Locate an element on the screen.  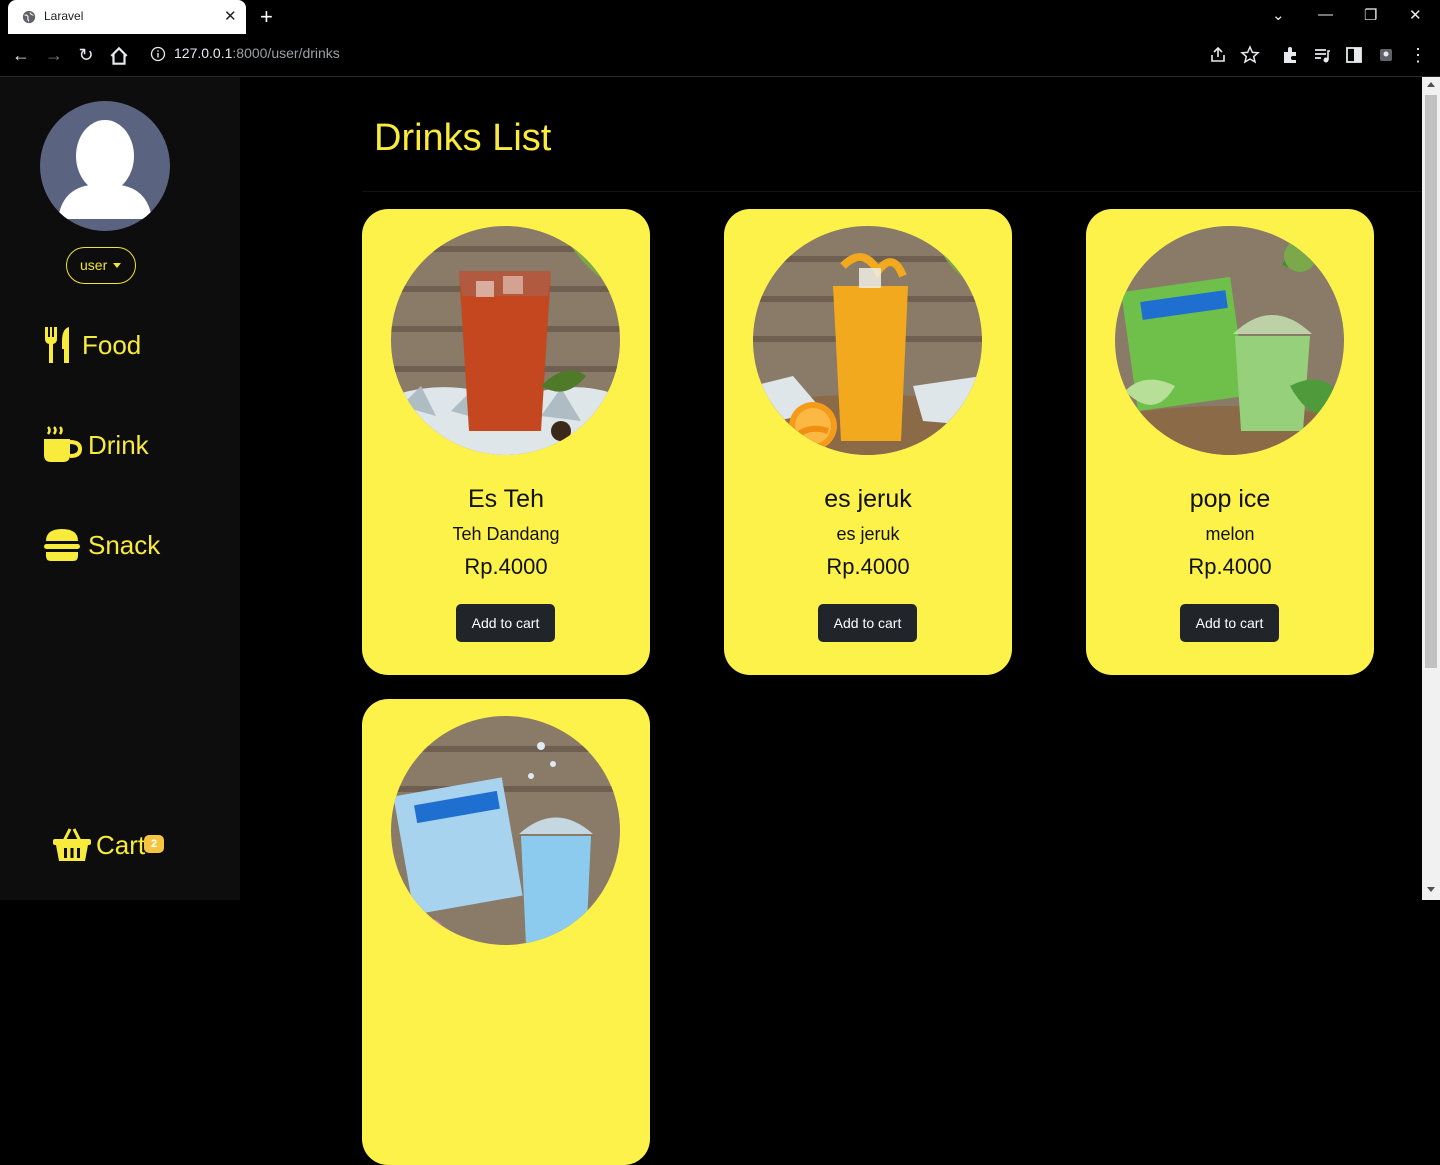
url-host: 127.0.0.1 is located at coordinates (203, 53).